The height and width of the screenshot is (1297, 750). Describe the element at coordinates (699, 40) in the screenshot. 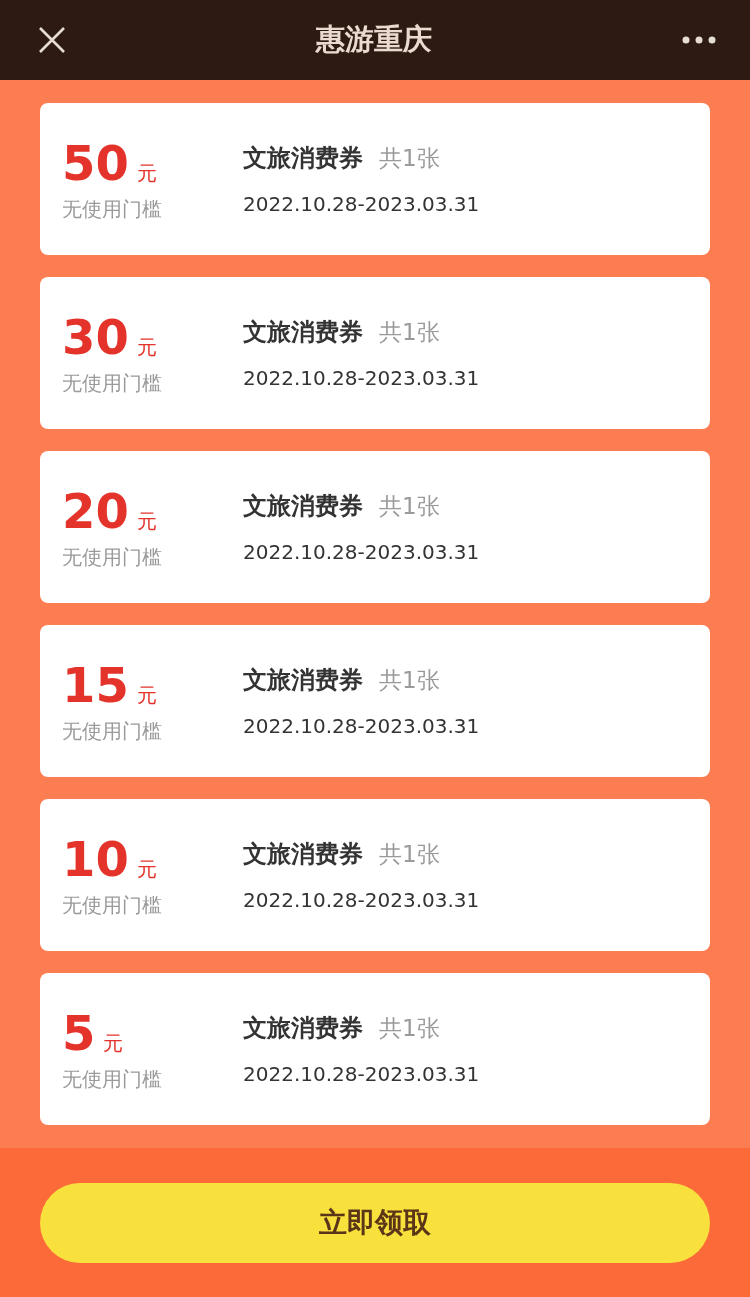

I see `more-icon` at that location.